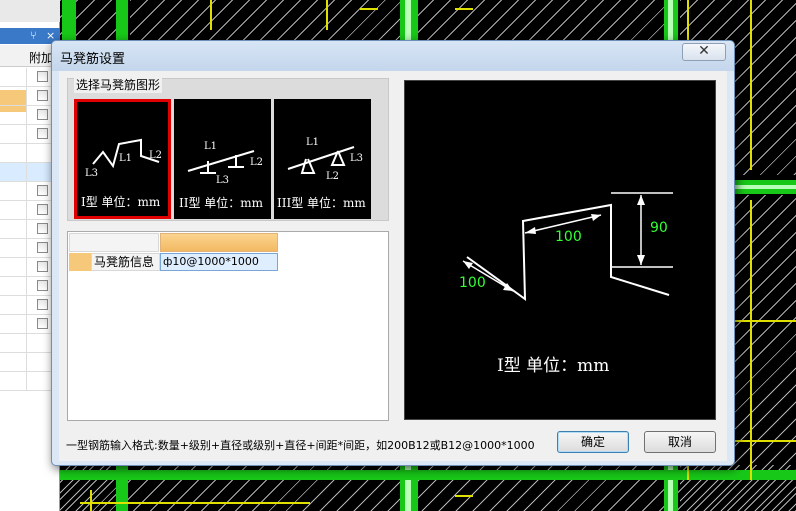 This screenshot has width=796, height=511. I want to click on preview-diagram: 90 100 100 I型 单位：mm, so click(566, 284).